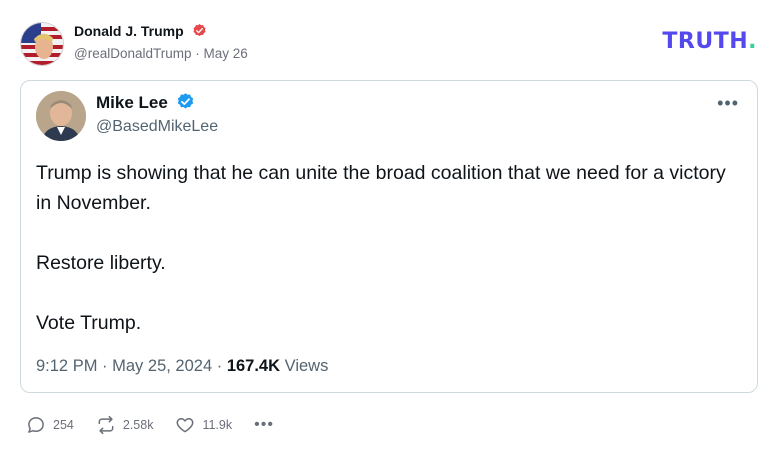 This screenshot has height=455, width=777. I want to click on like-count: 11.9k, so click(217, 425).